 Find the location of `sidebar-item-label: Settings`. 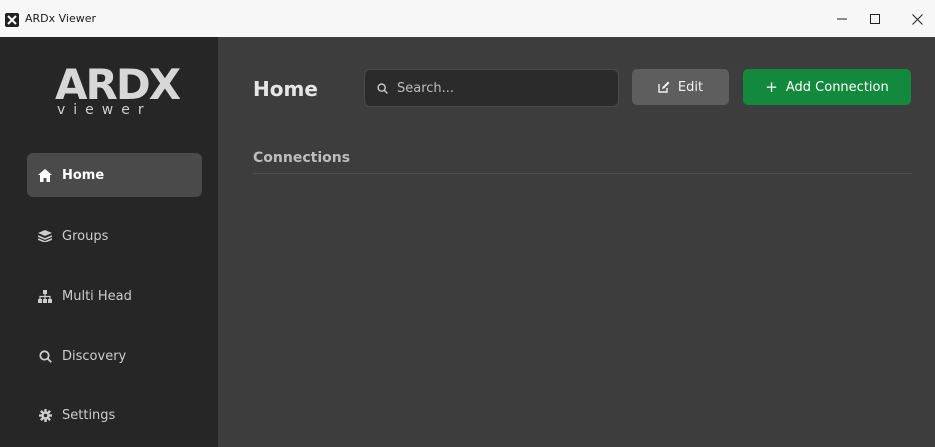

sidebar-item-label: Settings is located at coordinates (89, 415).